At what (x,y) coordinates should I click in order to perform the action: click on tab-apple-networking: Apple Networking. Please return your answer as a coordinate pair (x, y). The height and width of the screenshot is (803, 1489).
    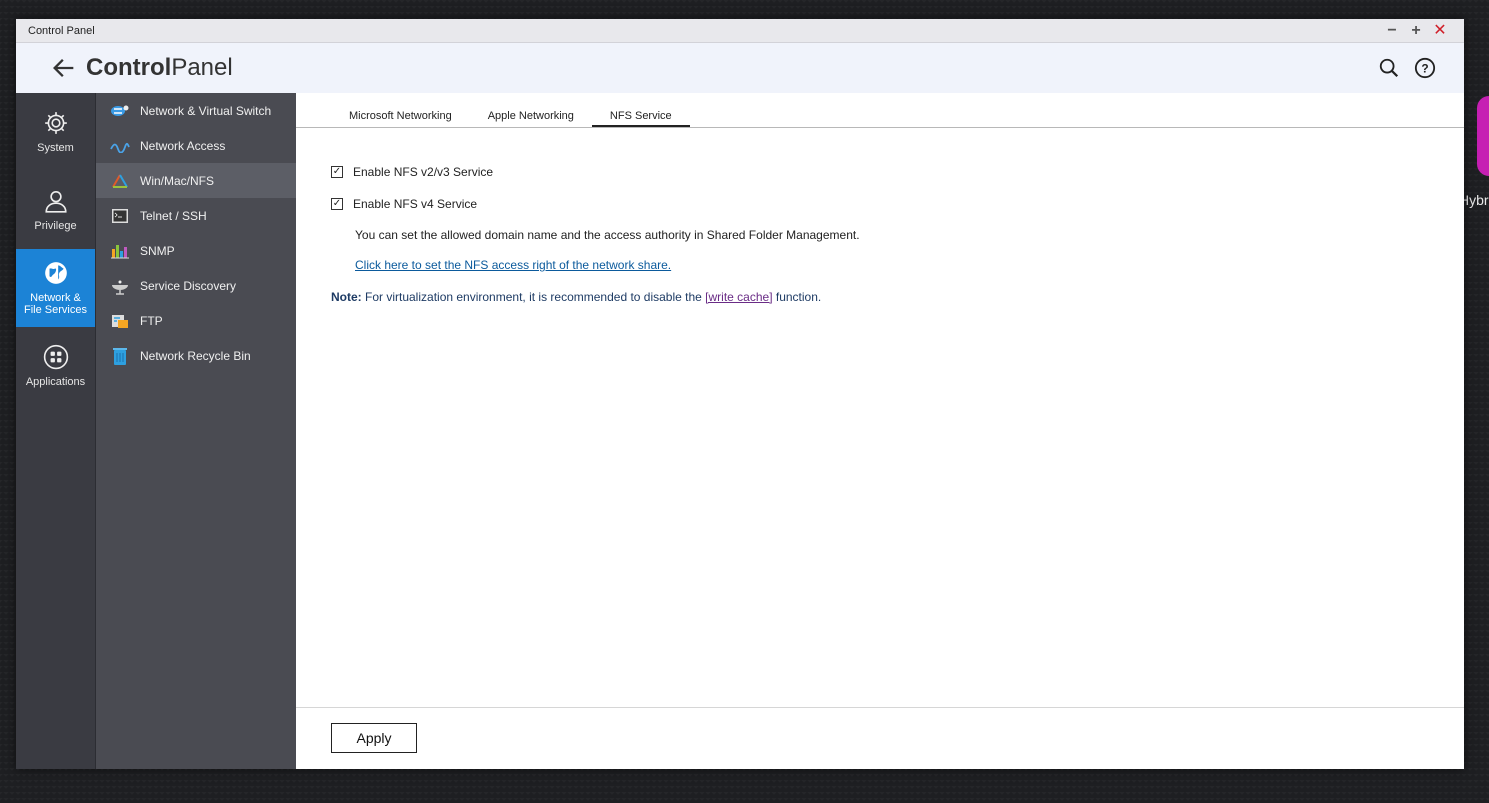
    Looking at the image, I should click on (531, 117).